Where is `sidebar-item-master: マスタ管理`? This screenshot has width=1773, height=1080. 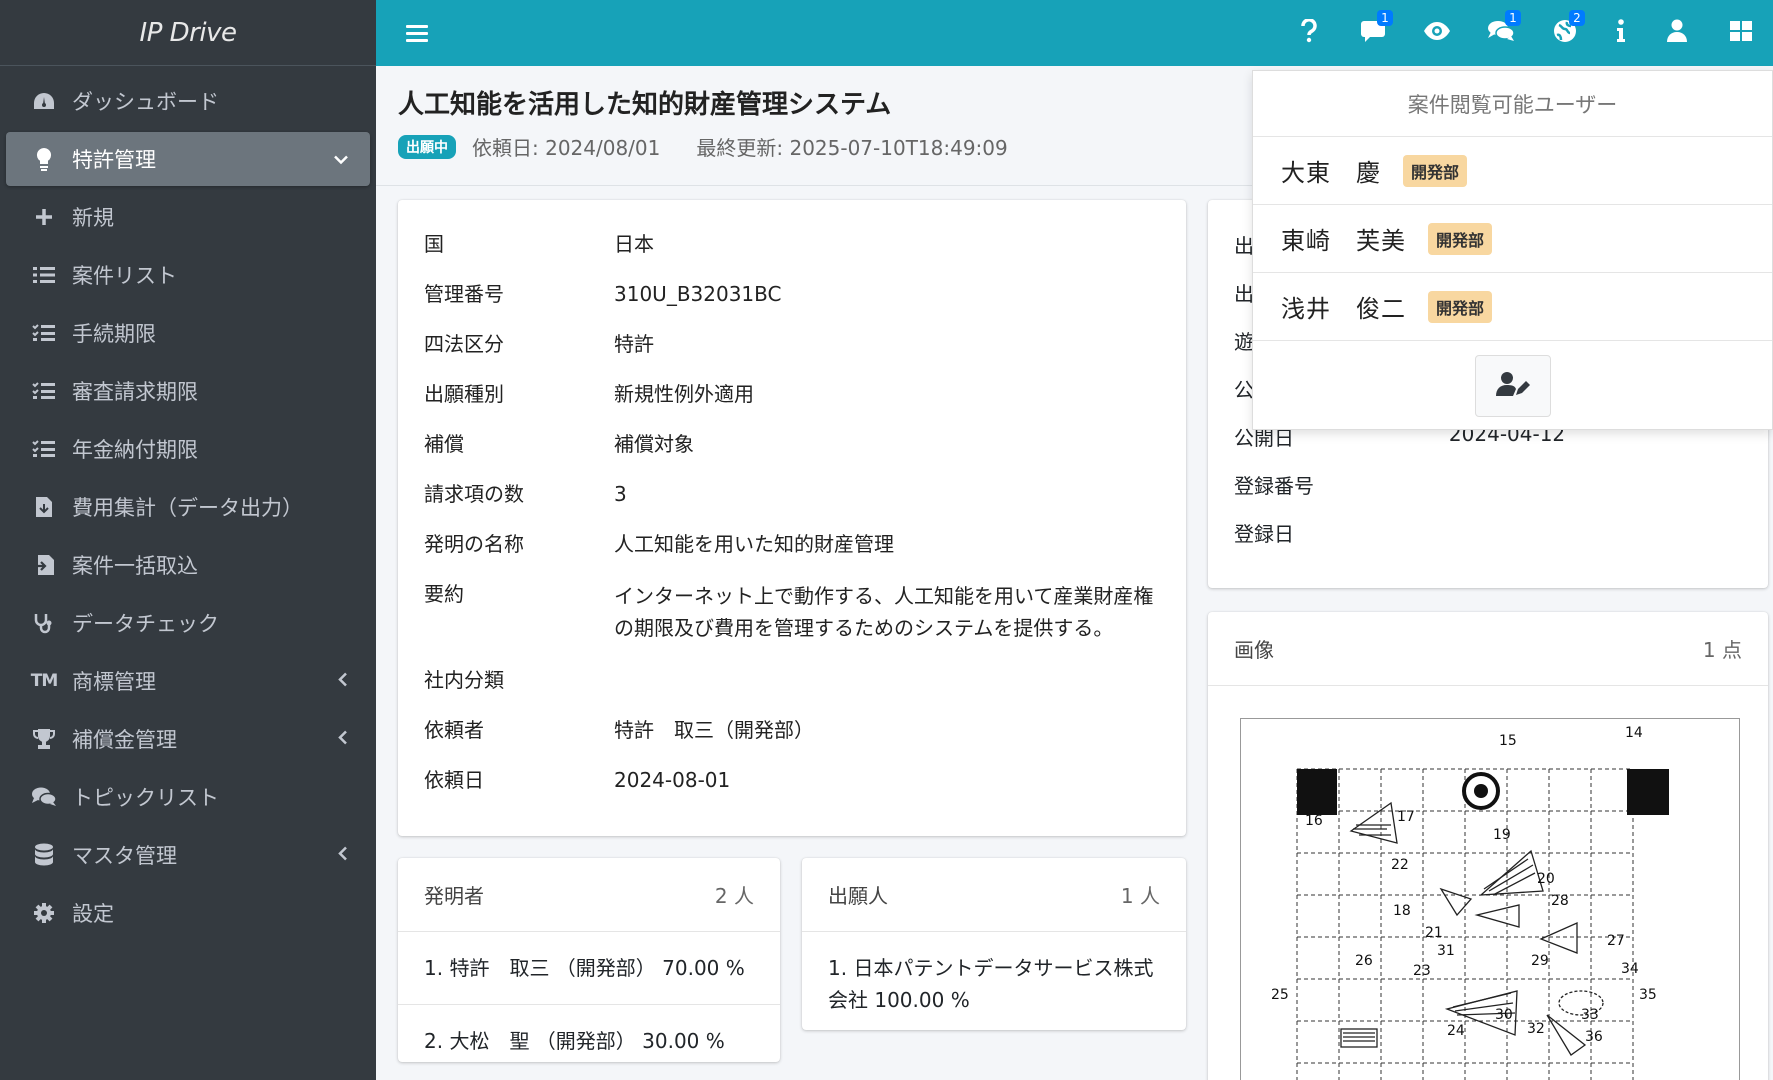 sidebar-item-master: マスタ管理 is located at coordinates (188, 855).